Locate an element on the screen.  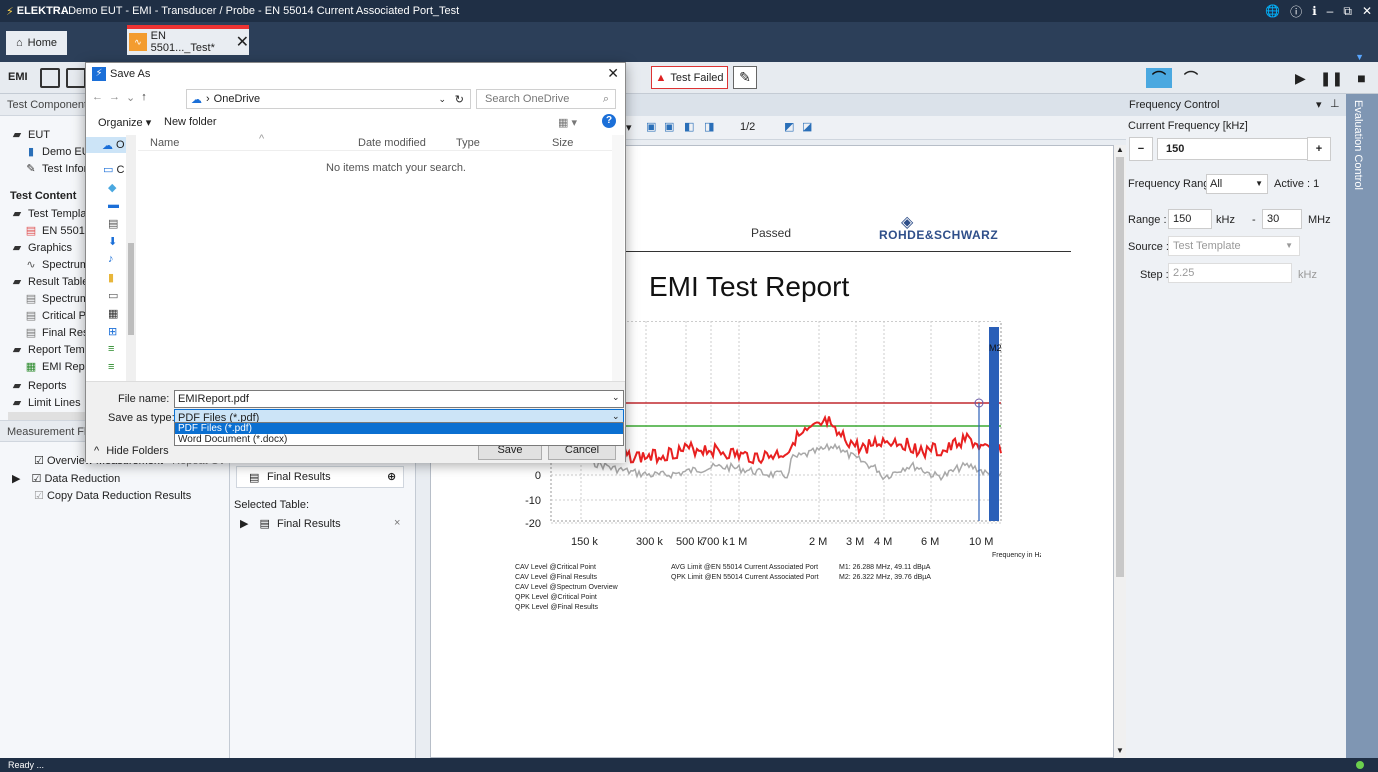
organize-button: Organize ▾ is located at coordinates (124, 122).